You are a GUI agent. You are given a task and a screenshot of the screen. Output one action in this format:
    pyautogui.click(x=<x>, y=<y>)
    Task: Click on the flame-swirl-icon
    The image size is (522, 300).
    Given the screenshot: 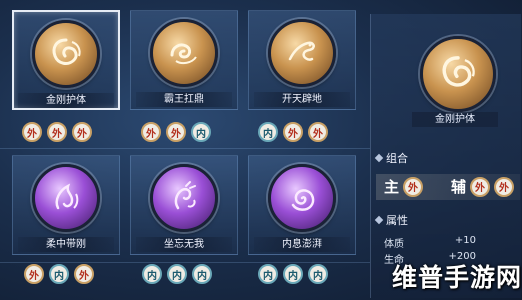 What is the action you would take?
    pyautogui.click(x=66, y=198)
    